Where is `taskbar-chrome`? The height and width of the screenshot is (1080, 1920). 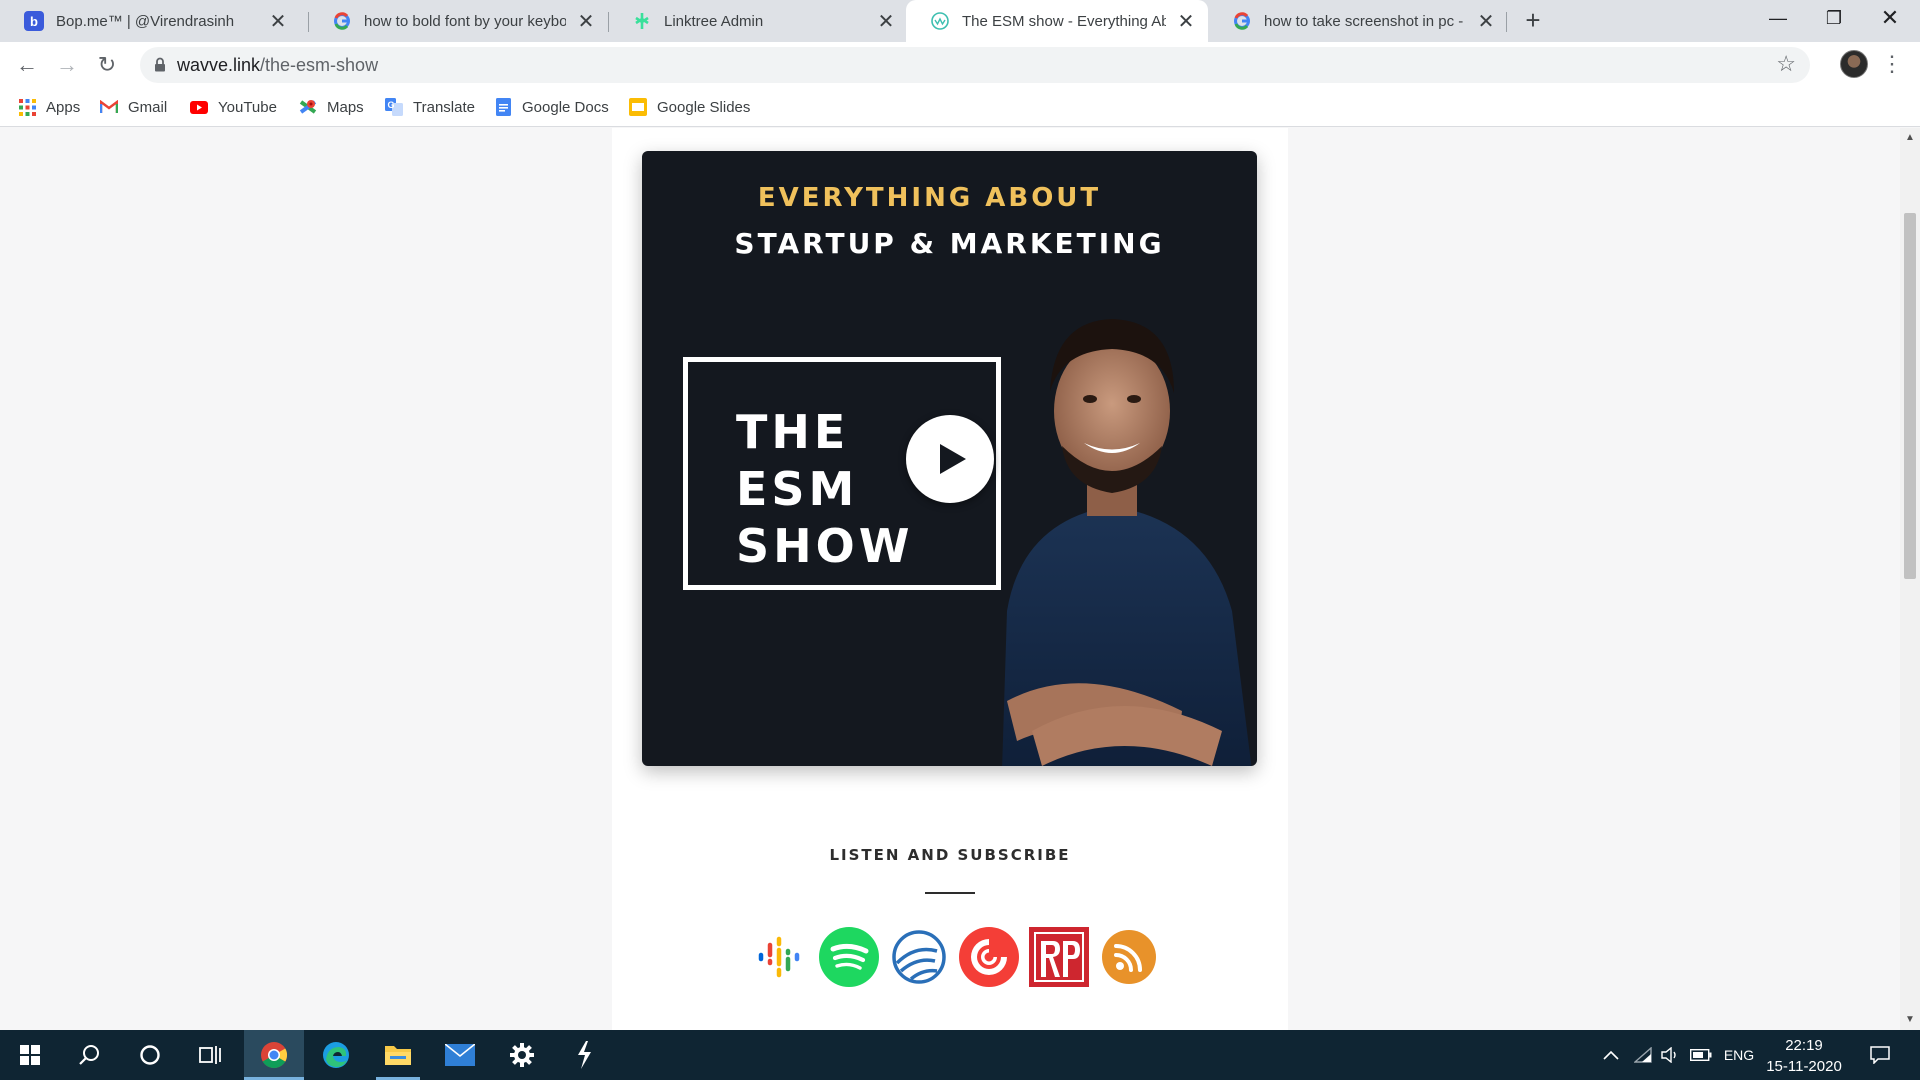
taskbar-chrome is located at coordinates (274, 1055).